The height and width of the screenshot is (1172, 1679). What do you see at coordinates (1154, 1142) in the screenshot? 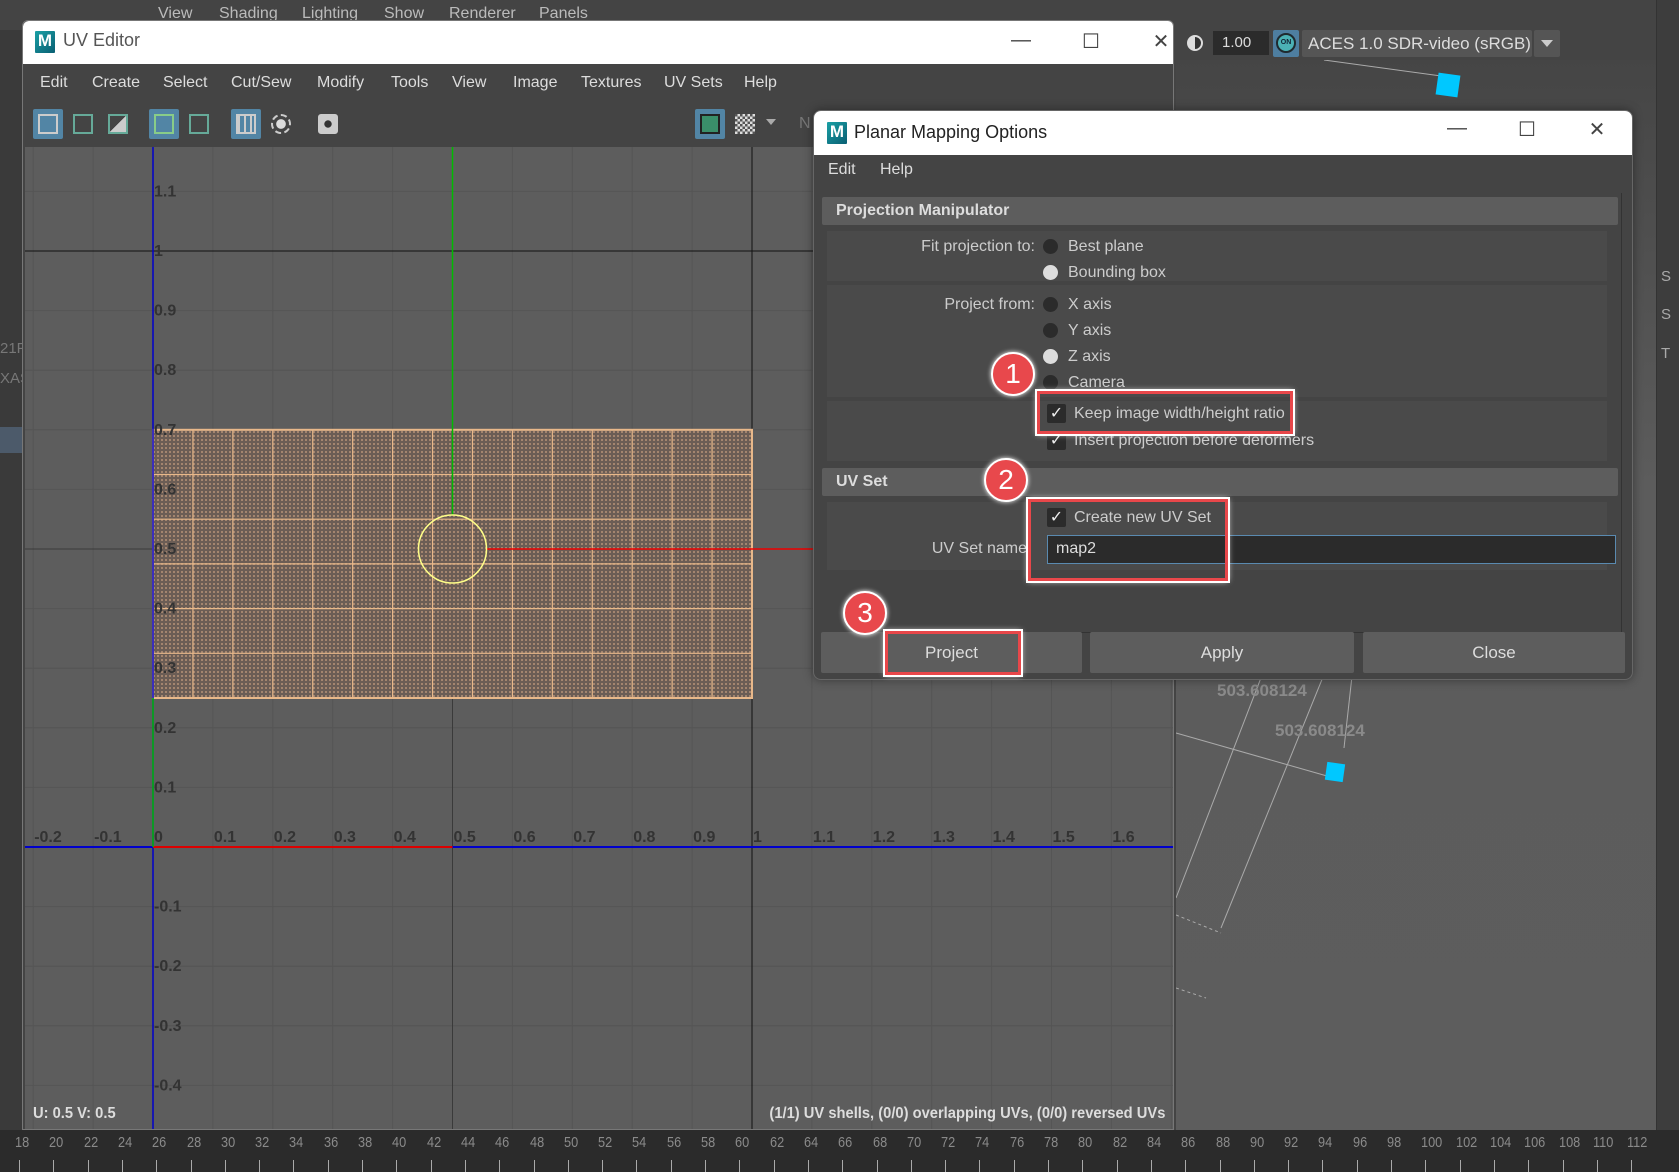
I see `frame-label: 84` at bounding box center [1154, 1142].